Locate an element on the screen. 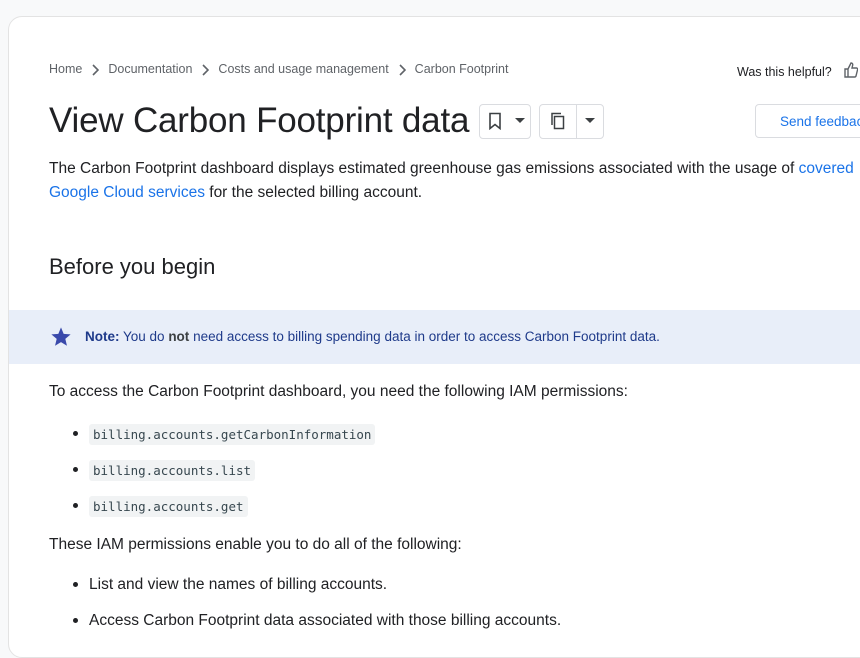  intro-text-end: for the selected billing account. is located at coordinates (313, 192).